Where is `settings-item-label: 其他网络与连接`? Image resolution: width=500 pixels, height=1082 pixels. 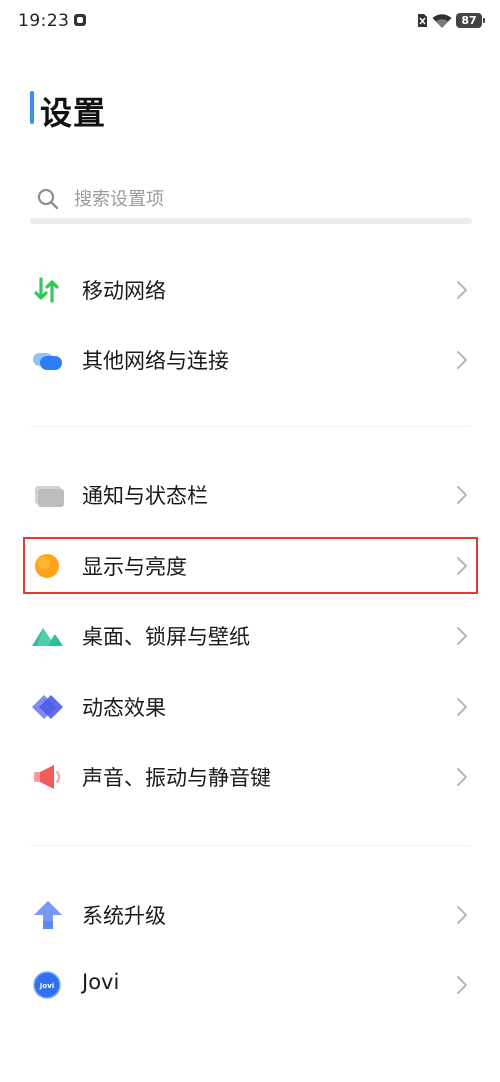 settings-item-label: 其他网络与连接 is located at coordinates (155, 361).